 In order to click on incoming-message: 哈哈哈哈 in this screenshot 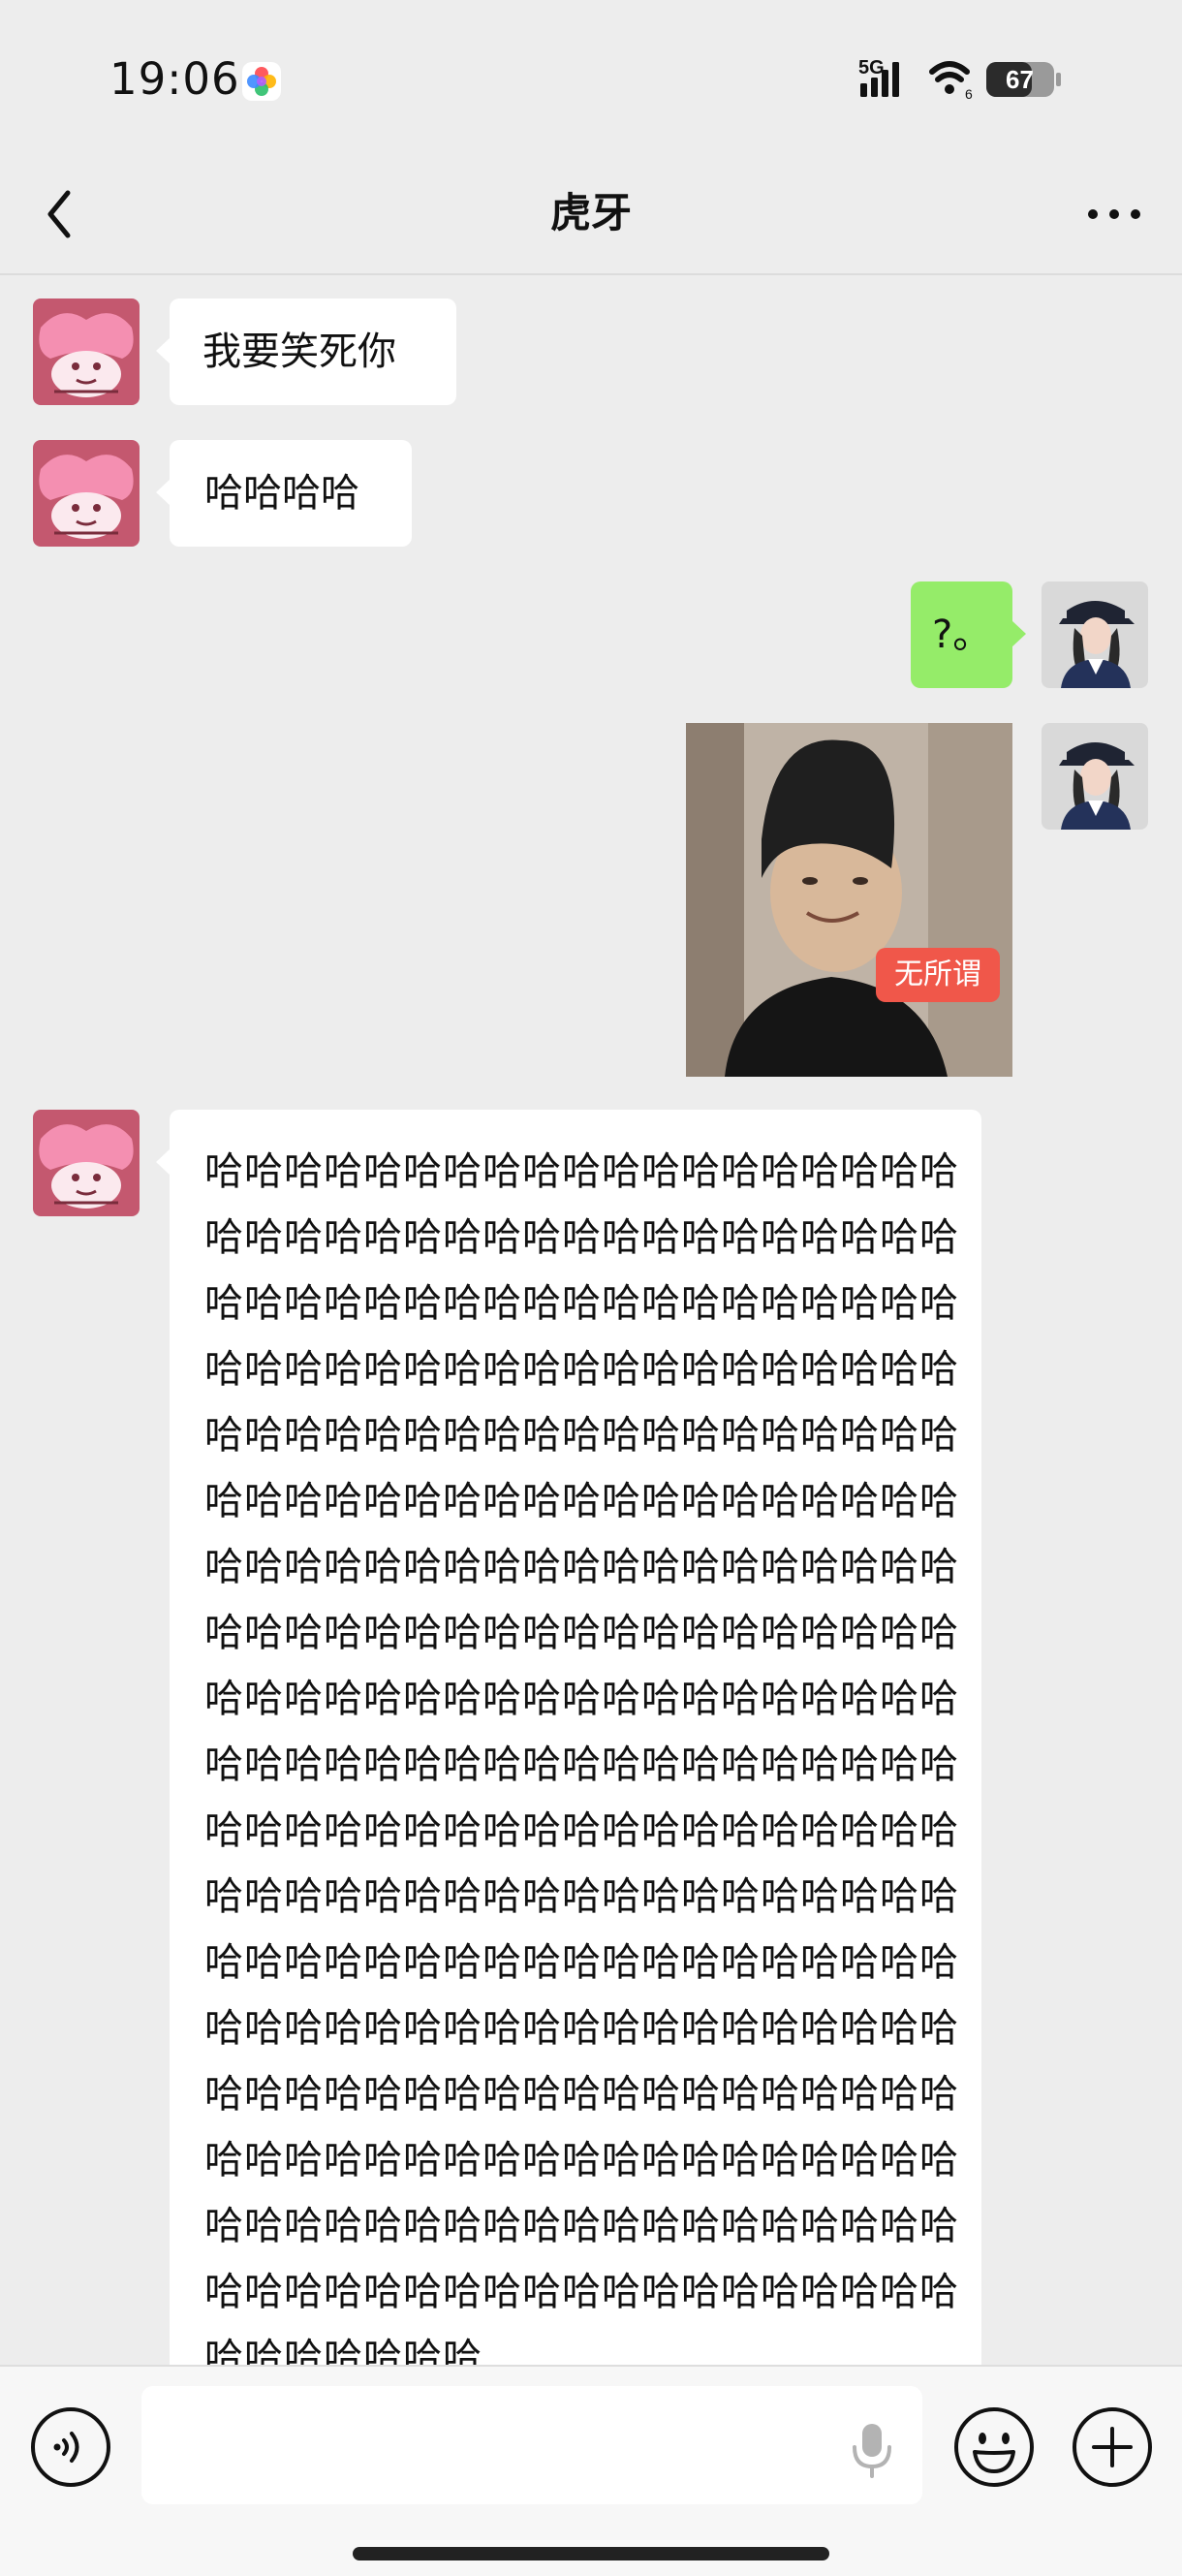, I will do `click(284, 493)`.